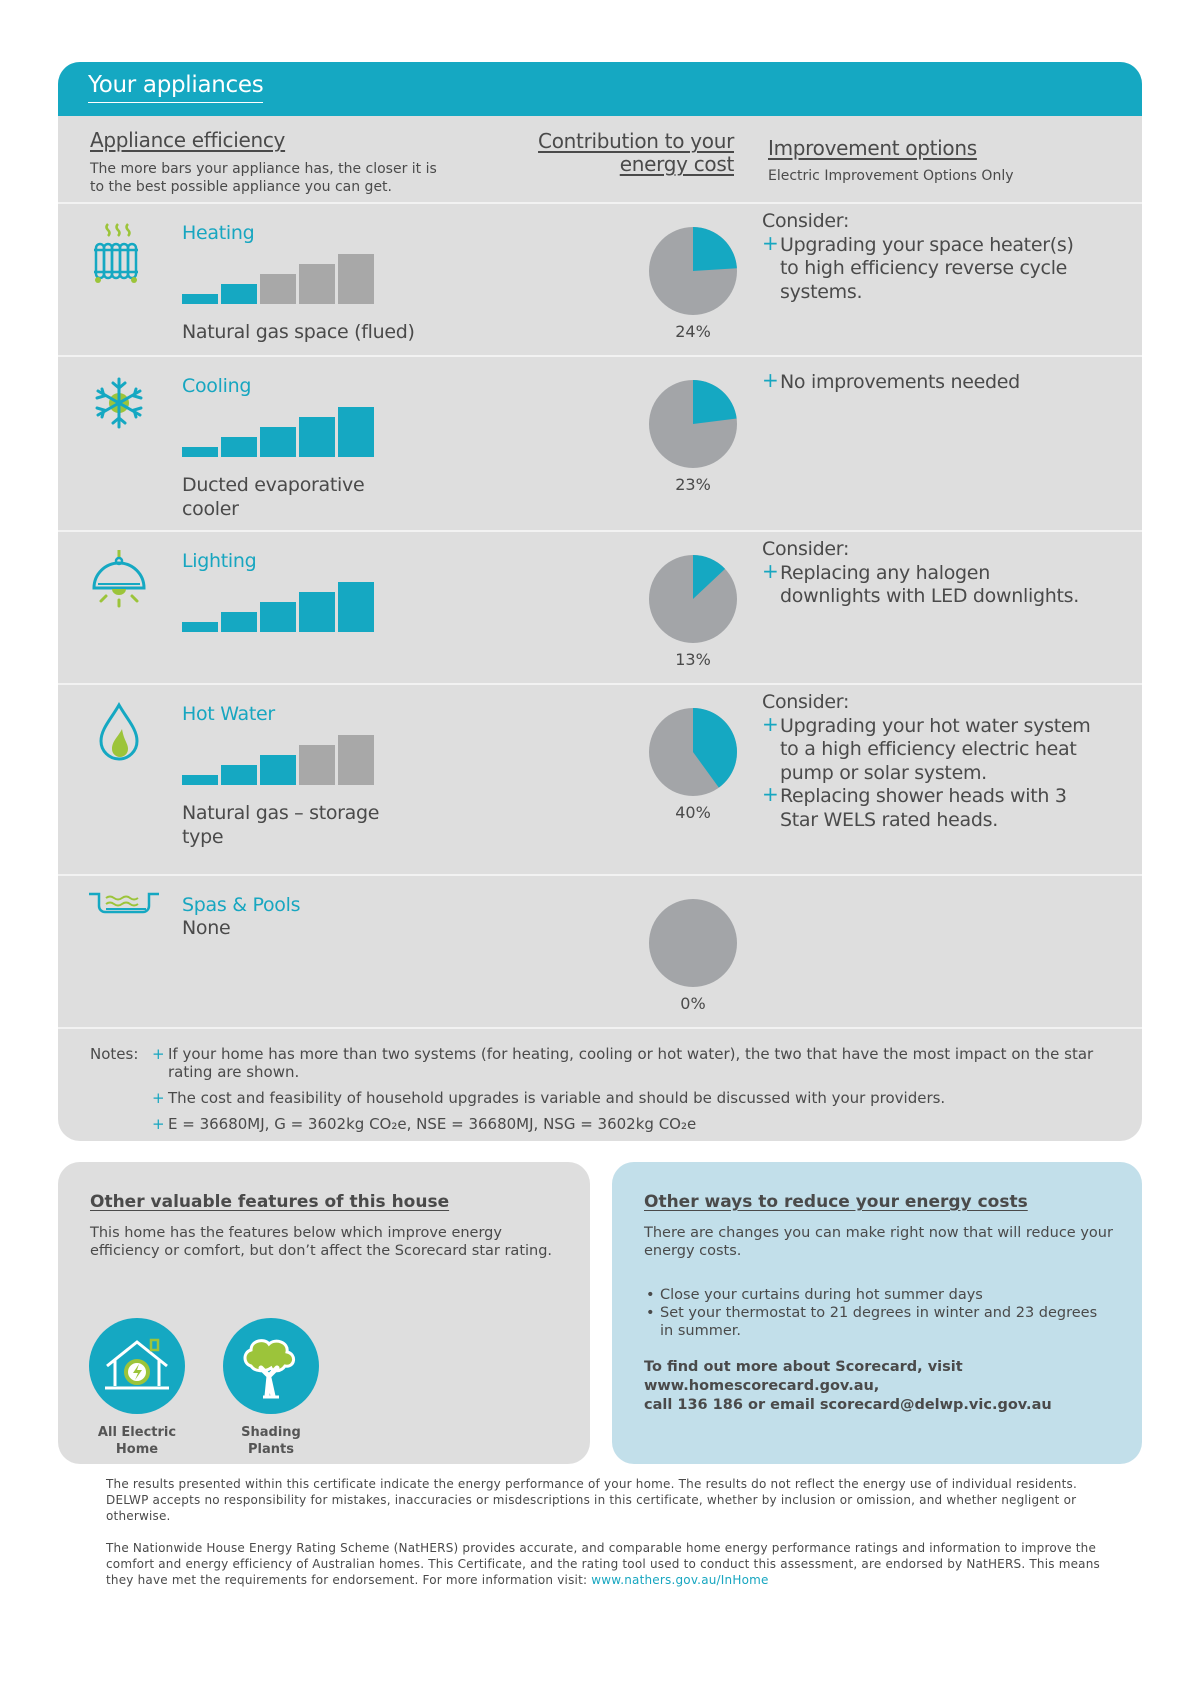 Image resolution: width=1200 pixels, height=1698 pixels. I want to click on water-flame-icon, so click(119, 731).